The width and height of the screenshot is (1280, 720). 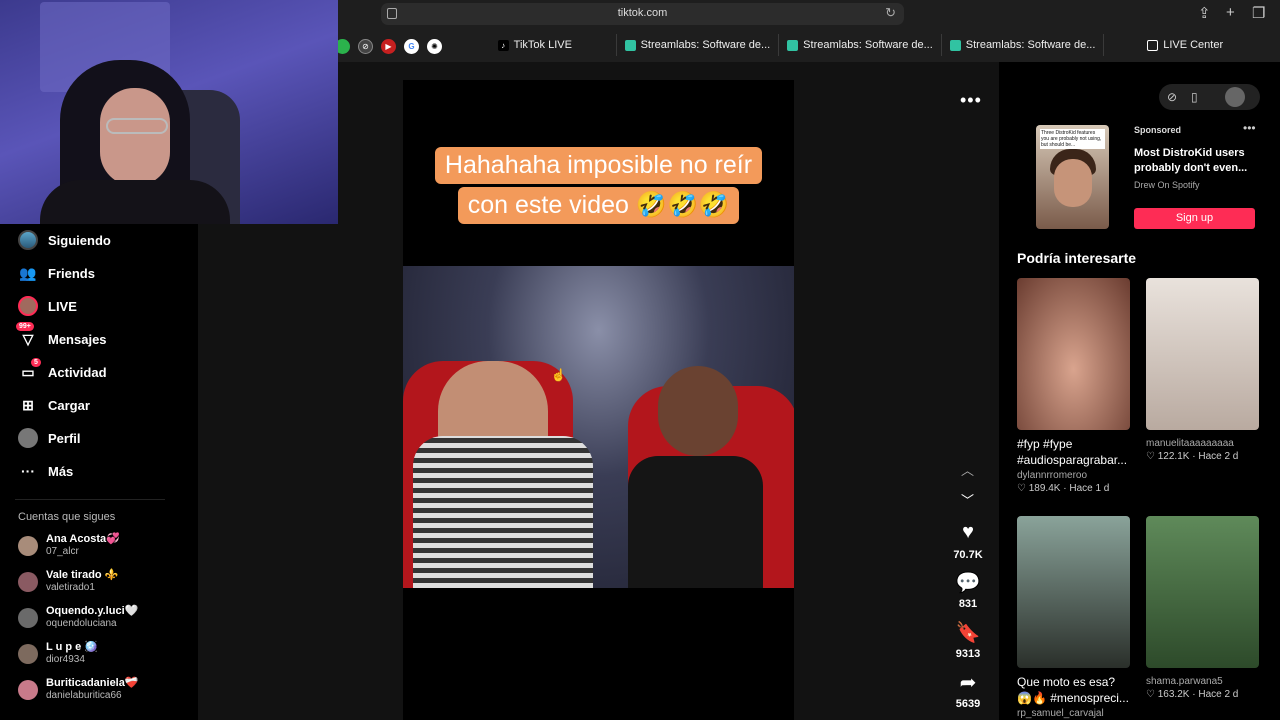 I want to click on tab-tiktok-live: ♪ TikTok LIVE, so click(x=535, y=45).